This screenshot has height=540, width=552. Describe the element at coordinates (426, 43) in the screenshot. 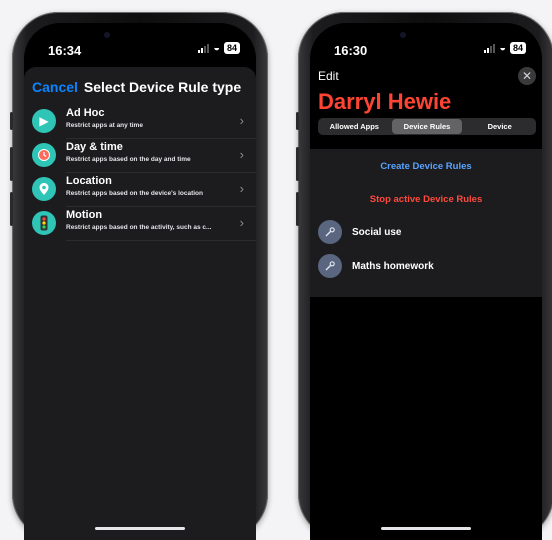

I see `status-bar: 16:30 ◒ 84` at that location.